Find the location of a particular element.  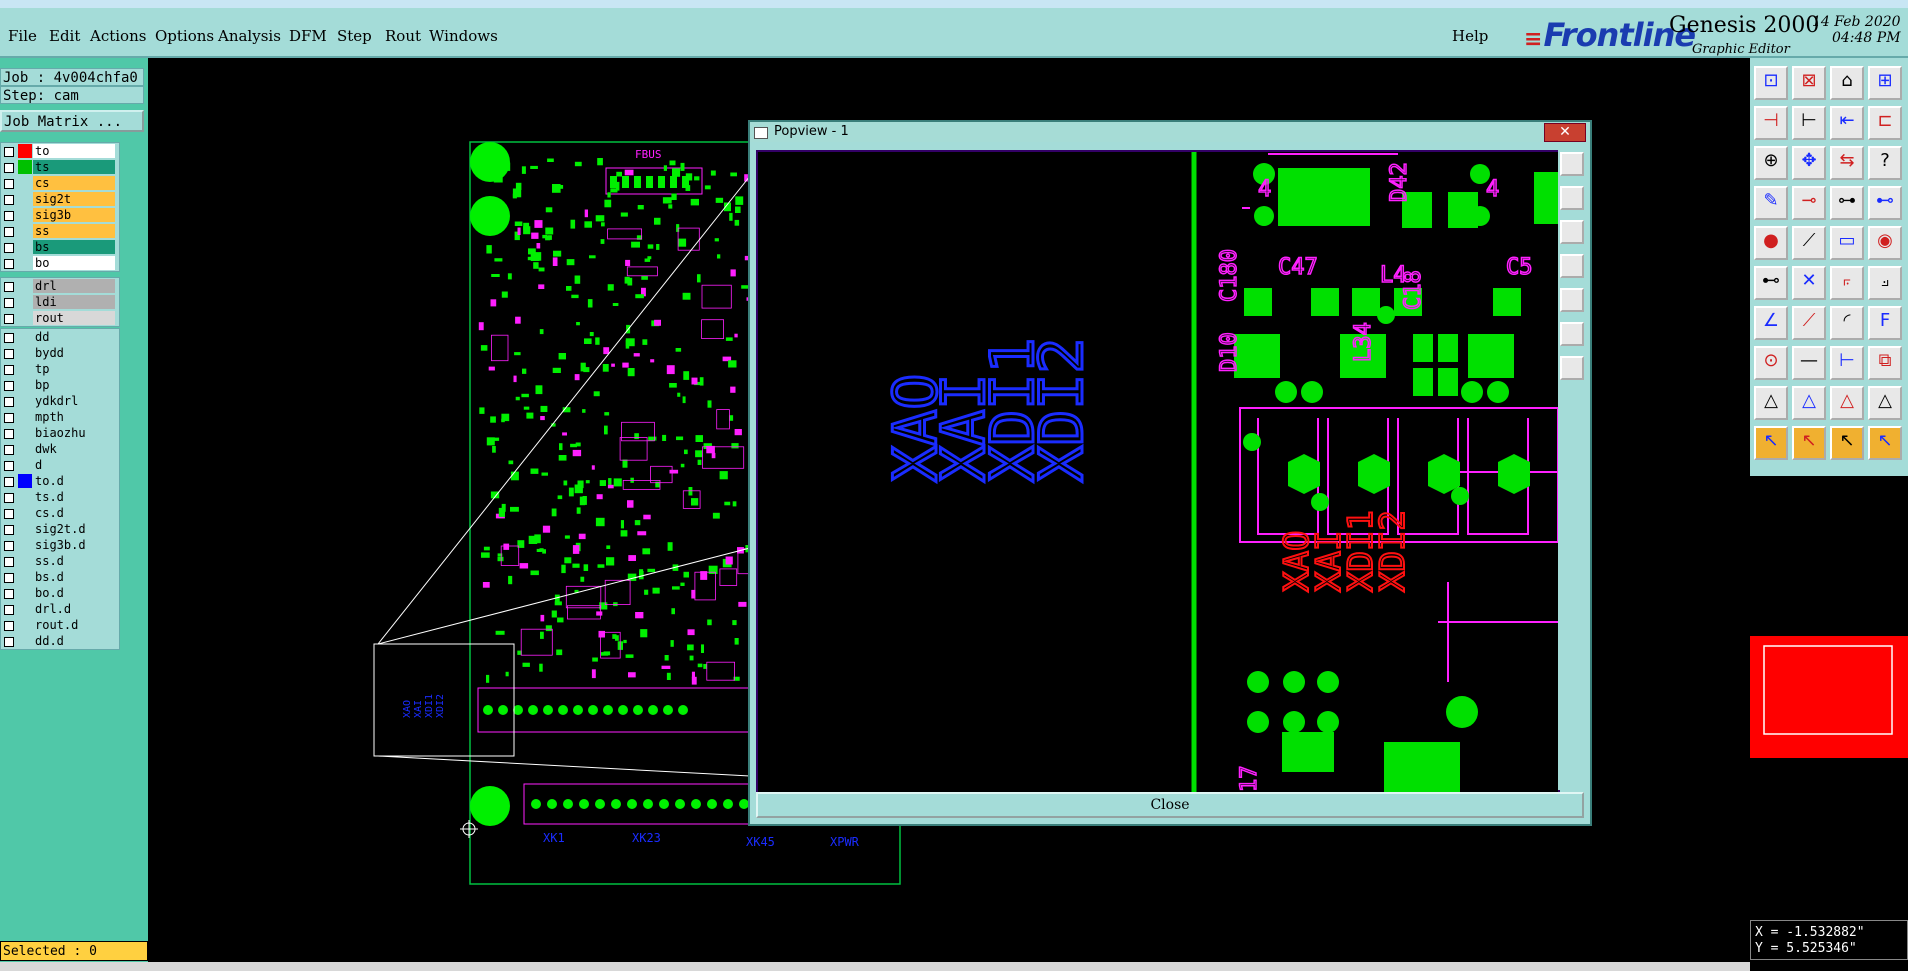

target-icon: ● is located at coordinates (1771, 243).